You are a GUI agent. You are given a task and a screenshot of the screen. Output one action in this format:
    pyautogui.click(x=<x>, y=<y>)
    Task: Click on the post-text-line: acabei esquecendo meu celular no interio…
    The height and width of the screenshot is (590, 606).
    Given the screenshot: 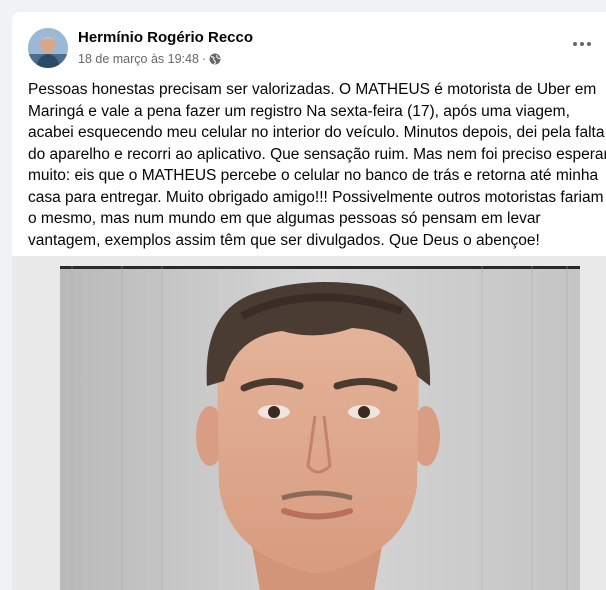 What is the action you would take?
    pyautogui.click(x=316, y=132)
    